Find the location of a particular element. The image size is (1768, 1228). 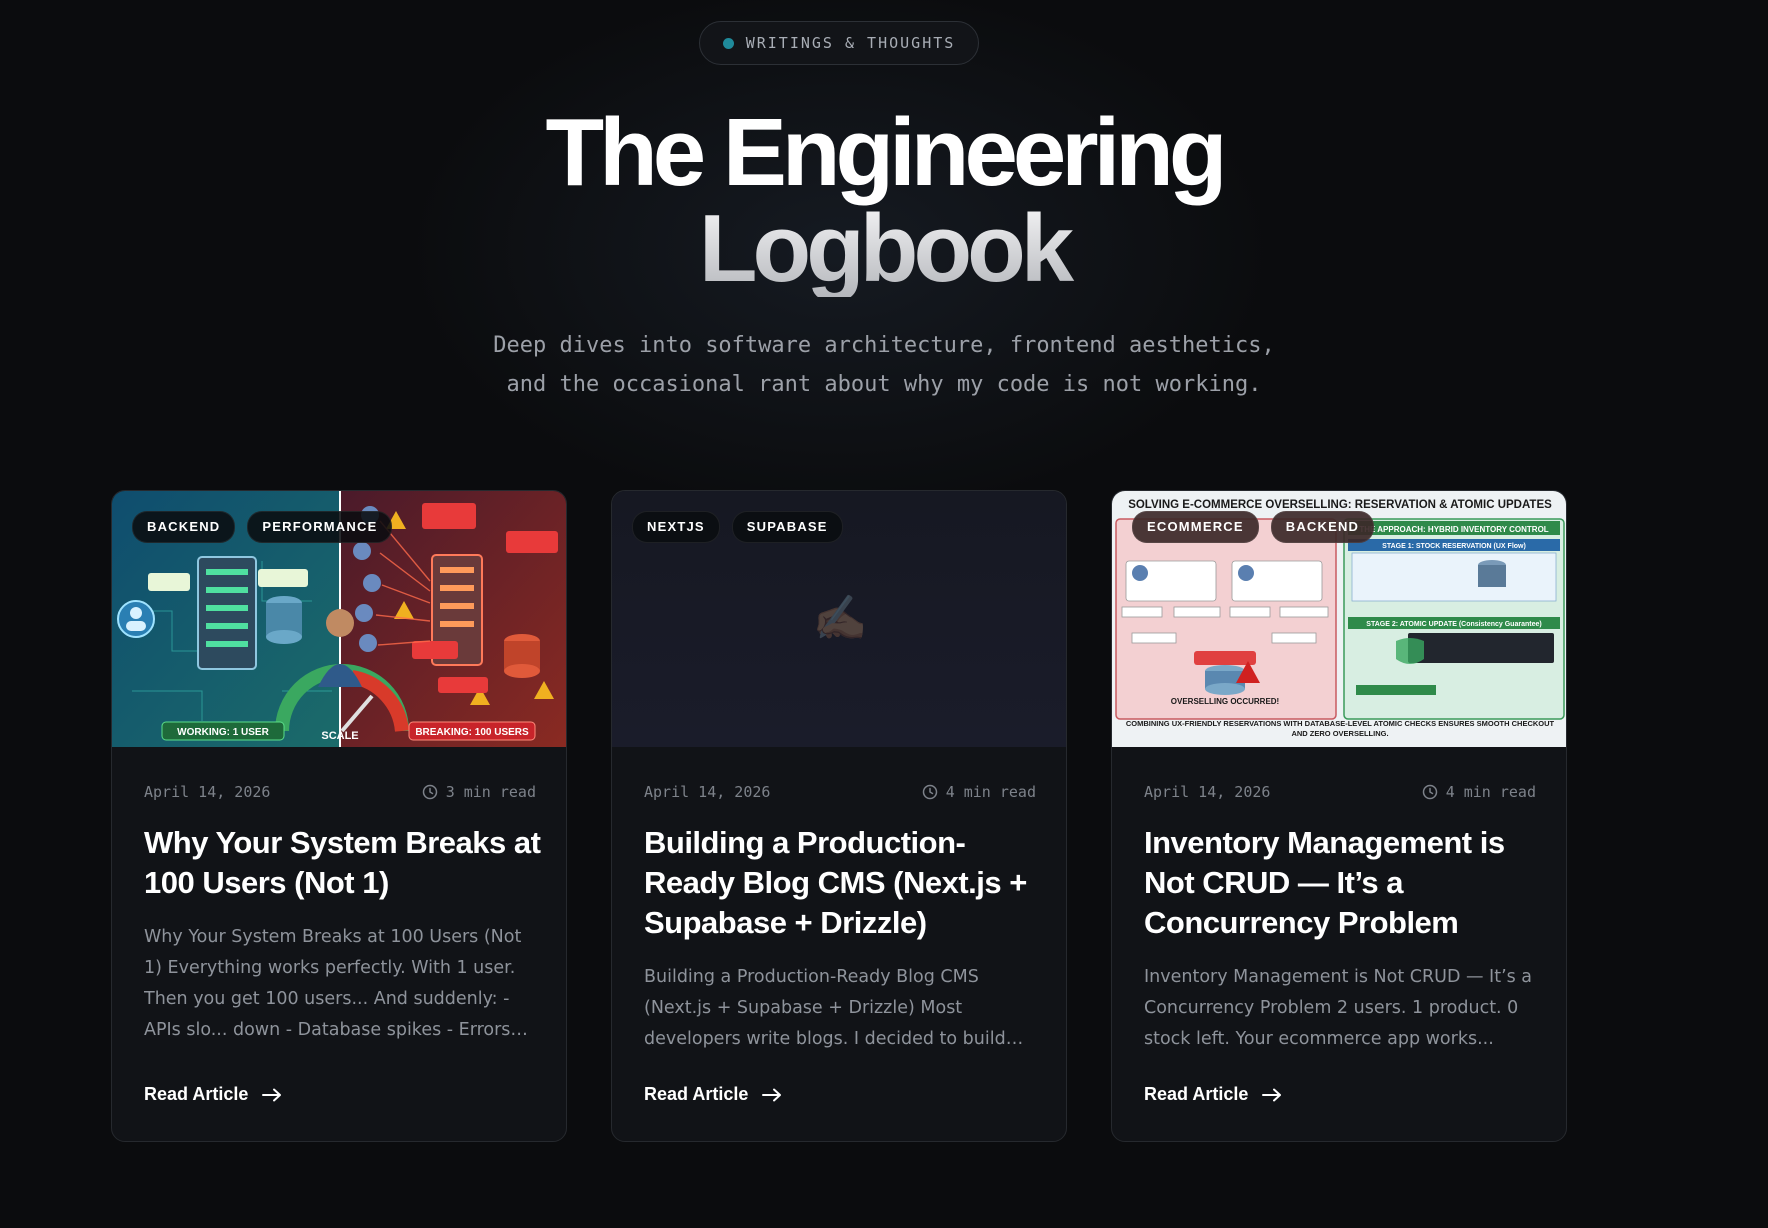

article-meta: April 14, 2026 3 min read is located at coordinates (340, 792).